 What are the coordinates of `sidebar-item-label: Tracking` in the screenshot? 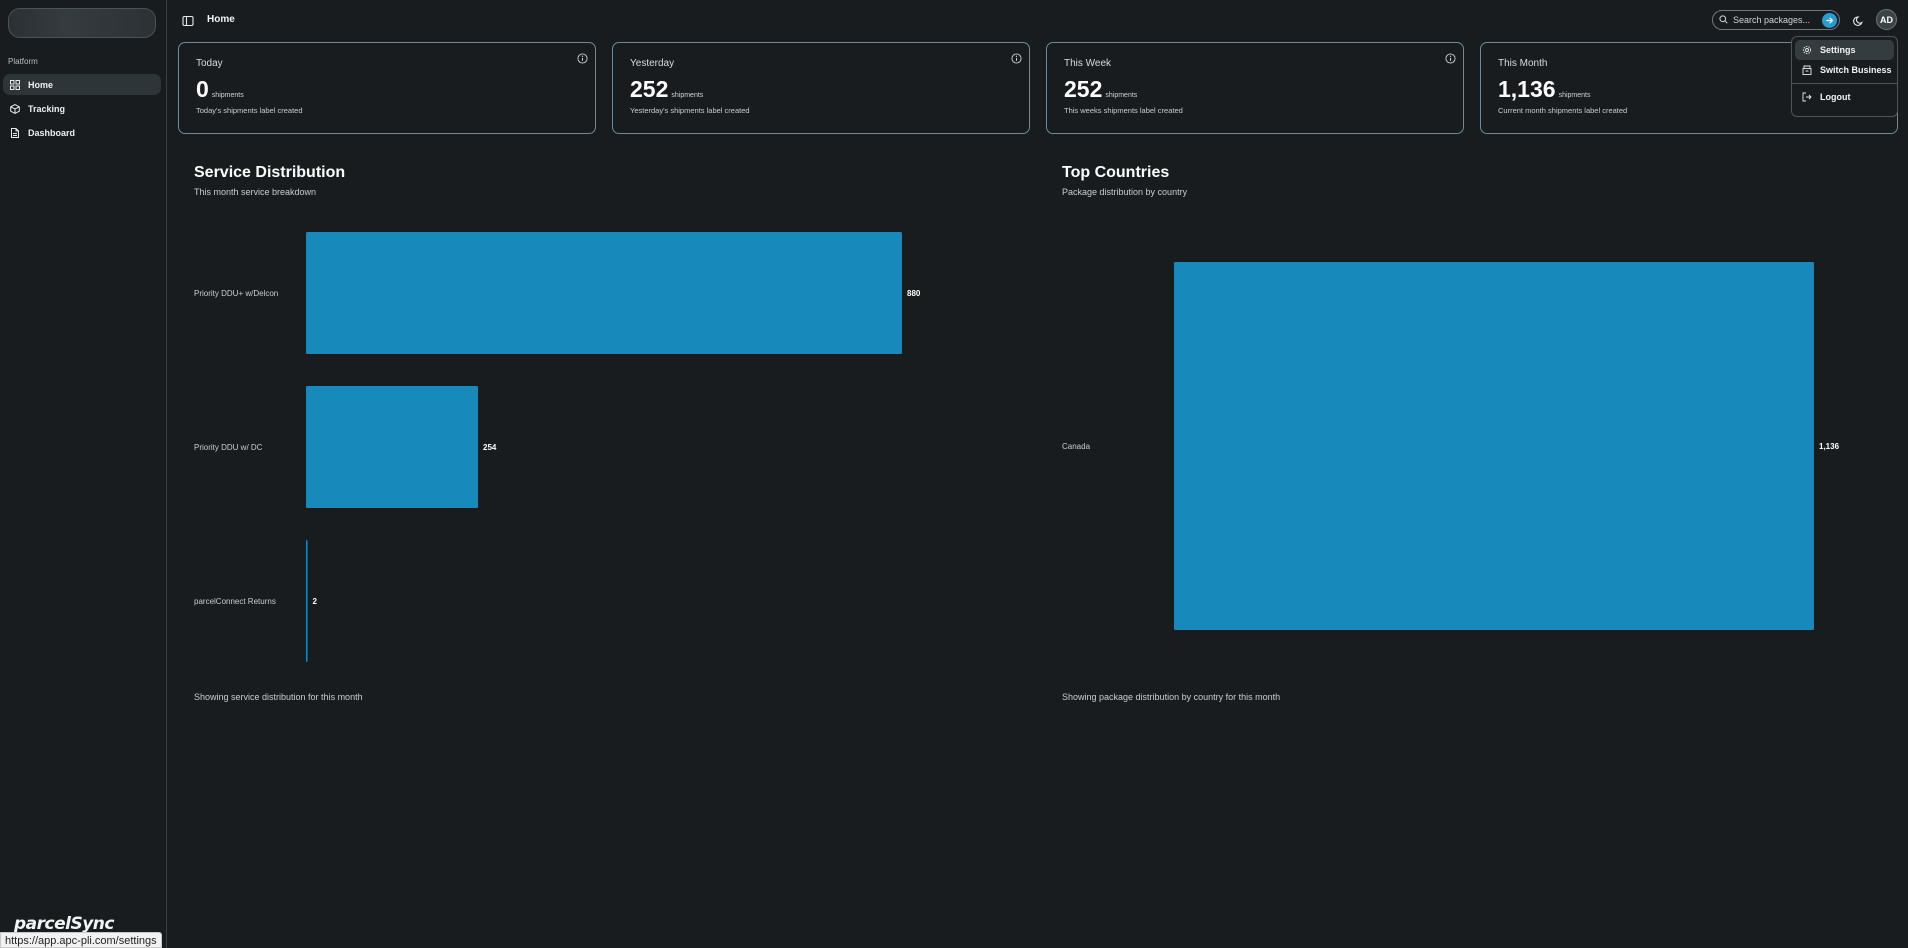 It's located at (47, 108).